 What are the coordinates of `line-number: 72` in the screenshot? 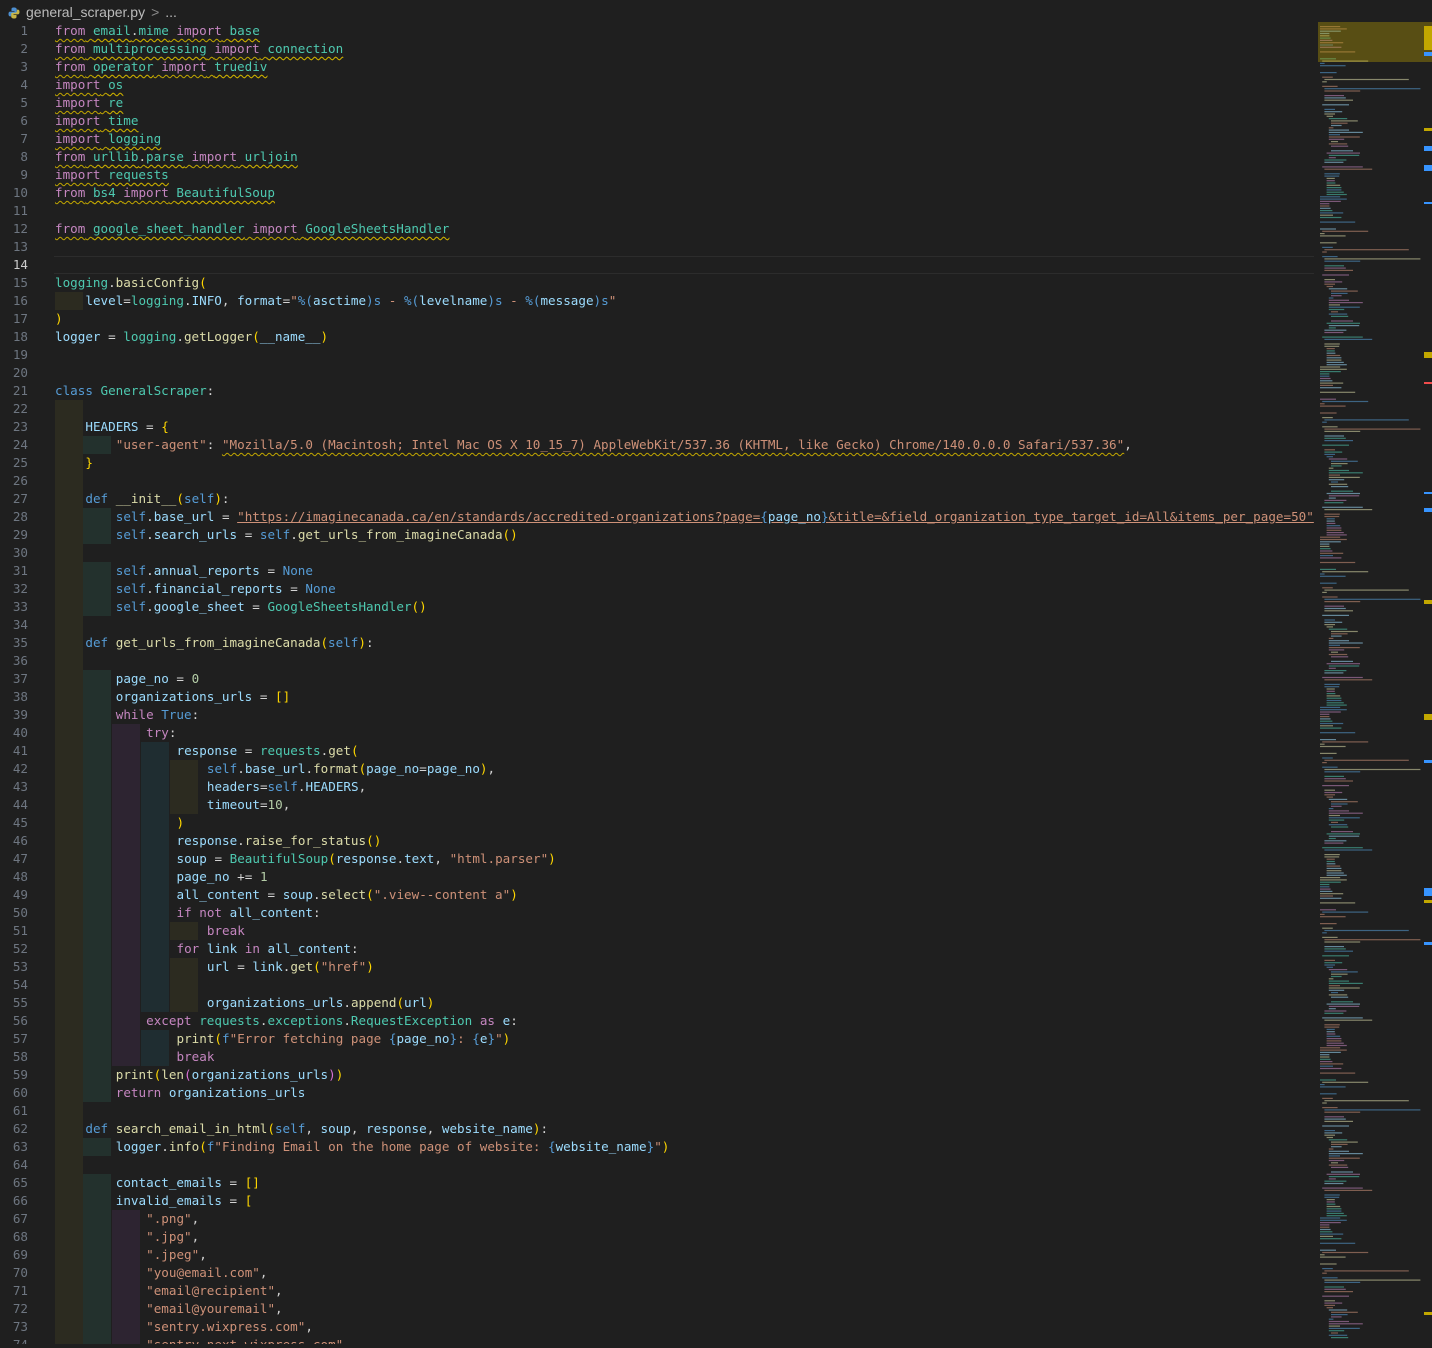 It's located at (14, 1309).